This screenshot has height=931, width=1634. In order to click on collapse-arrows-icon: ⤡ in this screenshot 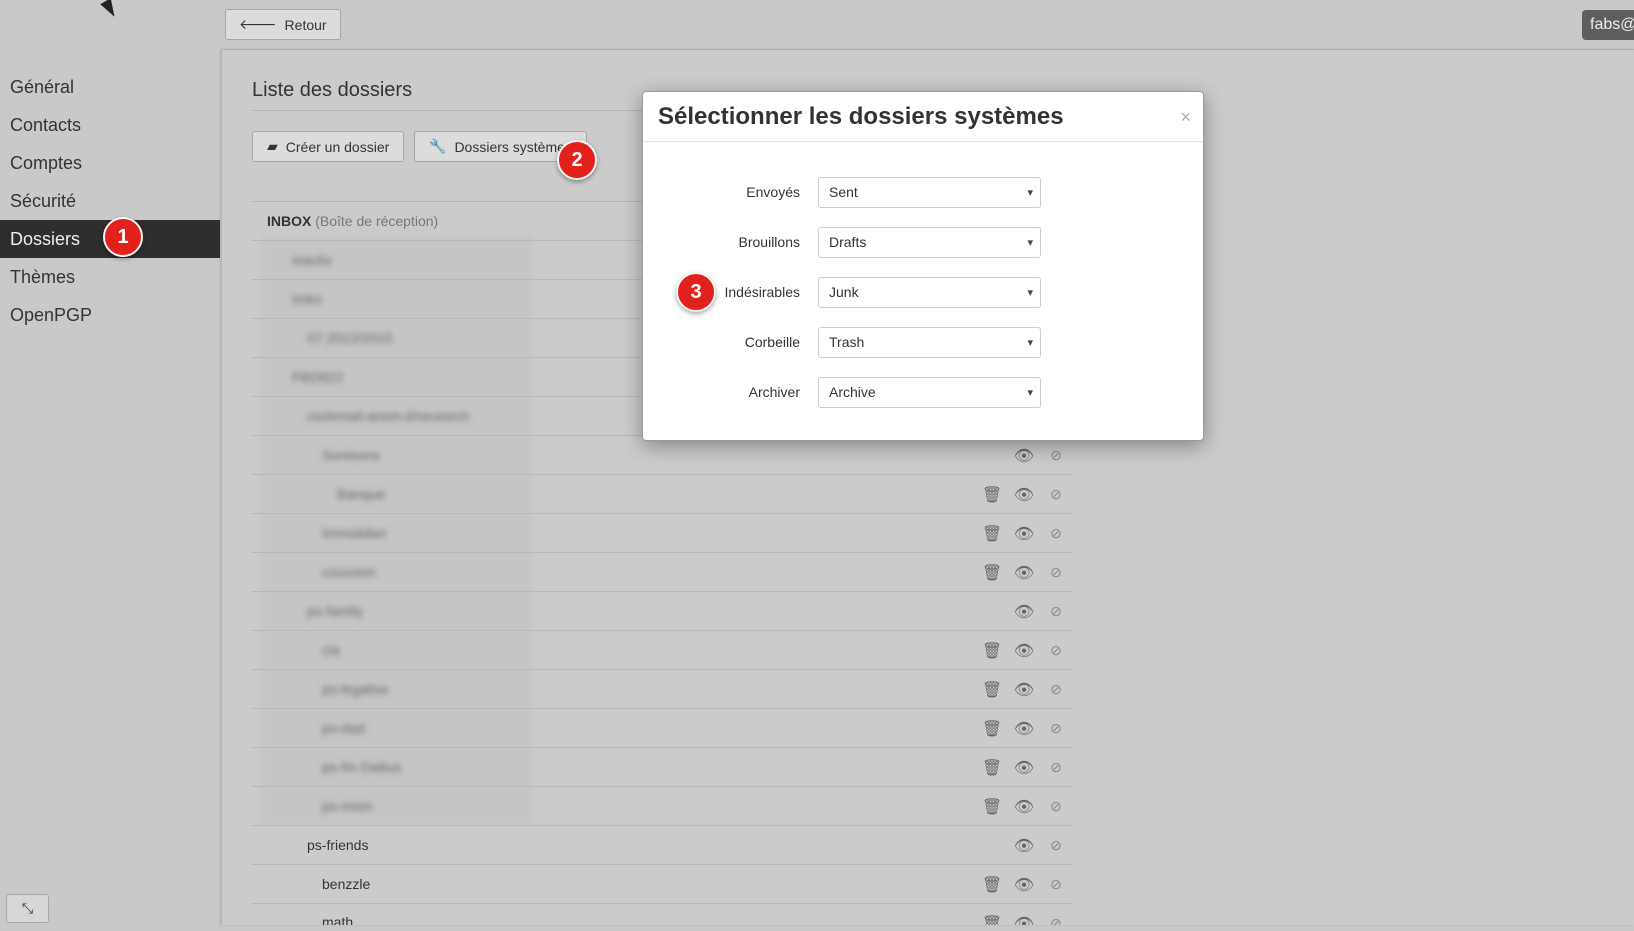, I will do `click(27, 908)`.